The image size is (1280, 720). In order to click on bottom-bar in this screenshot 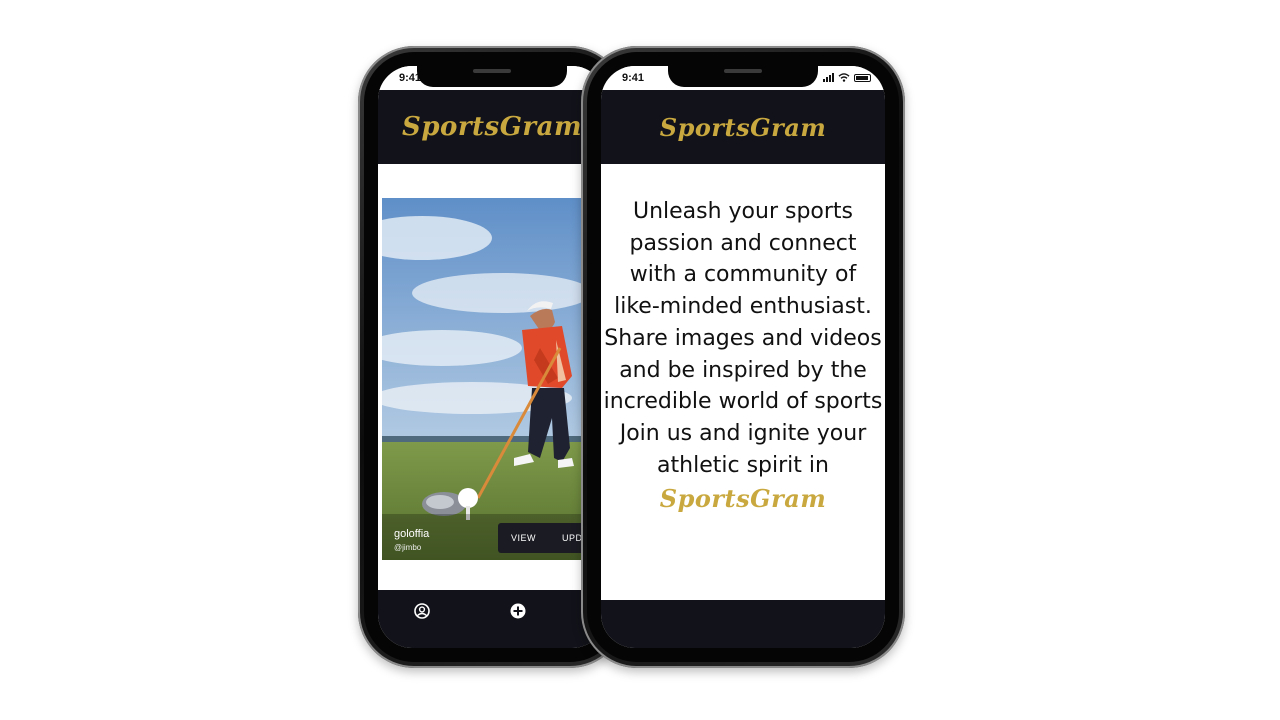, I will do `click(743, 624)`.